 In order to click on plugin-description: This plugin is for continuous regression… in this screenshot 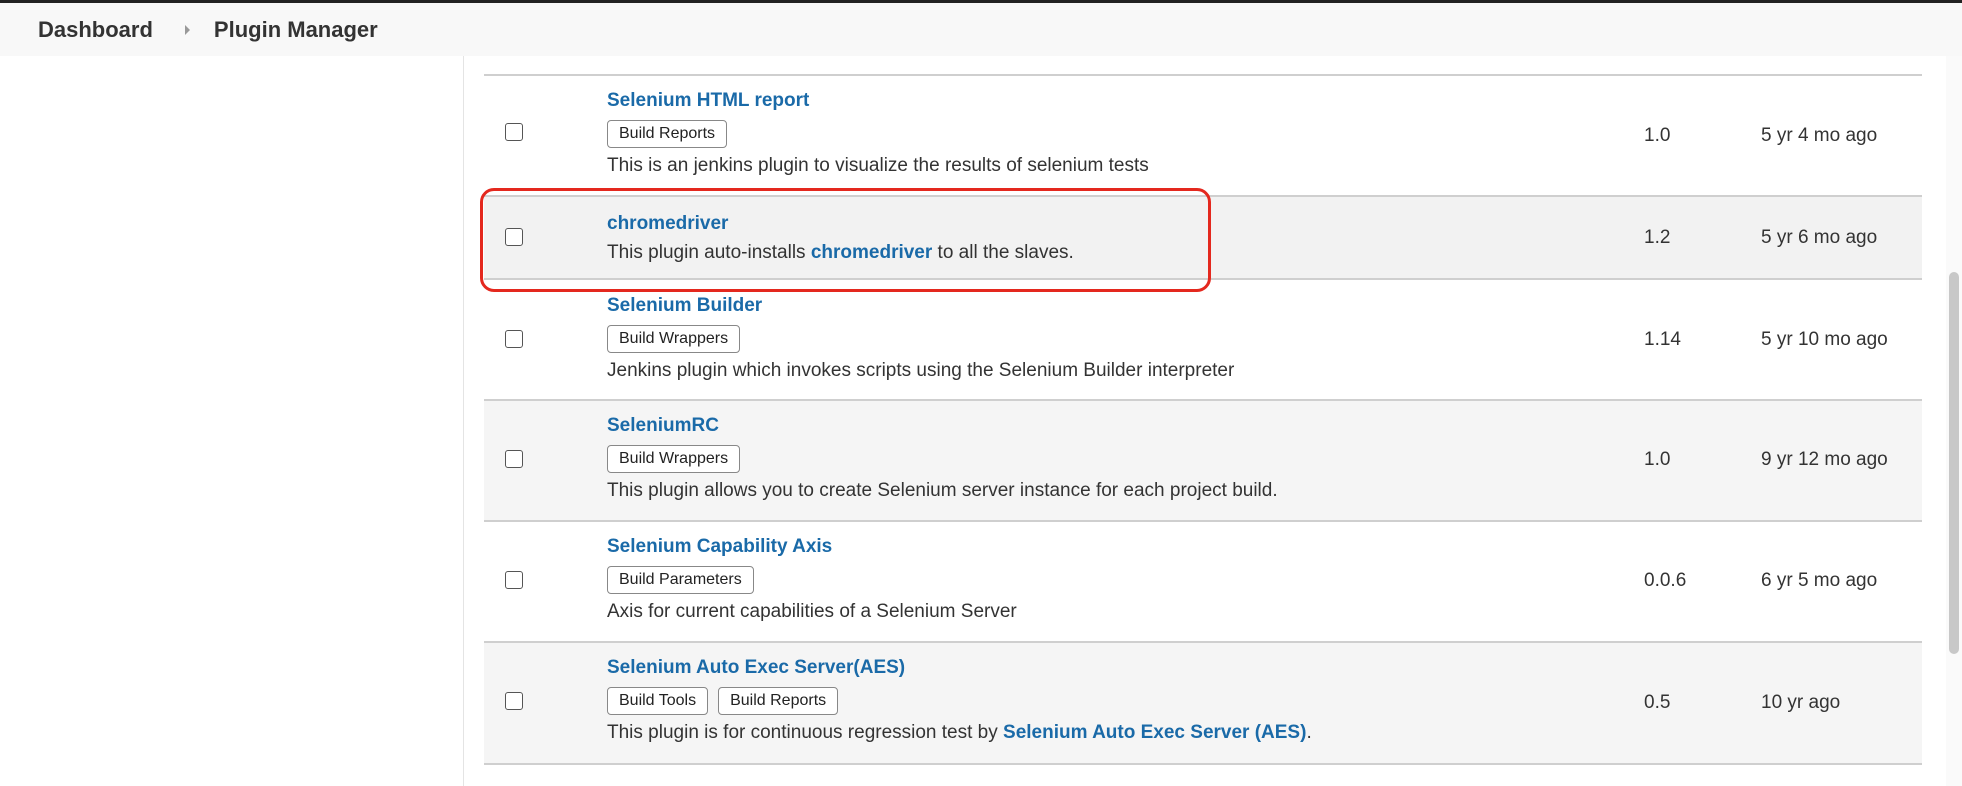, I will do `click(959, 733)`.